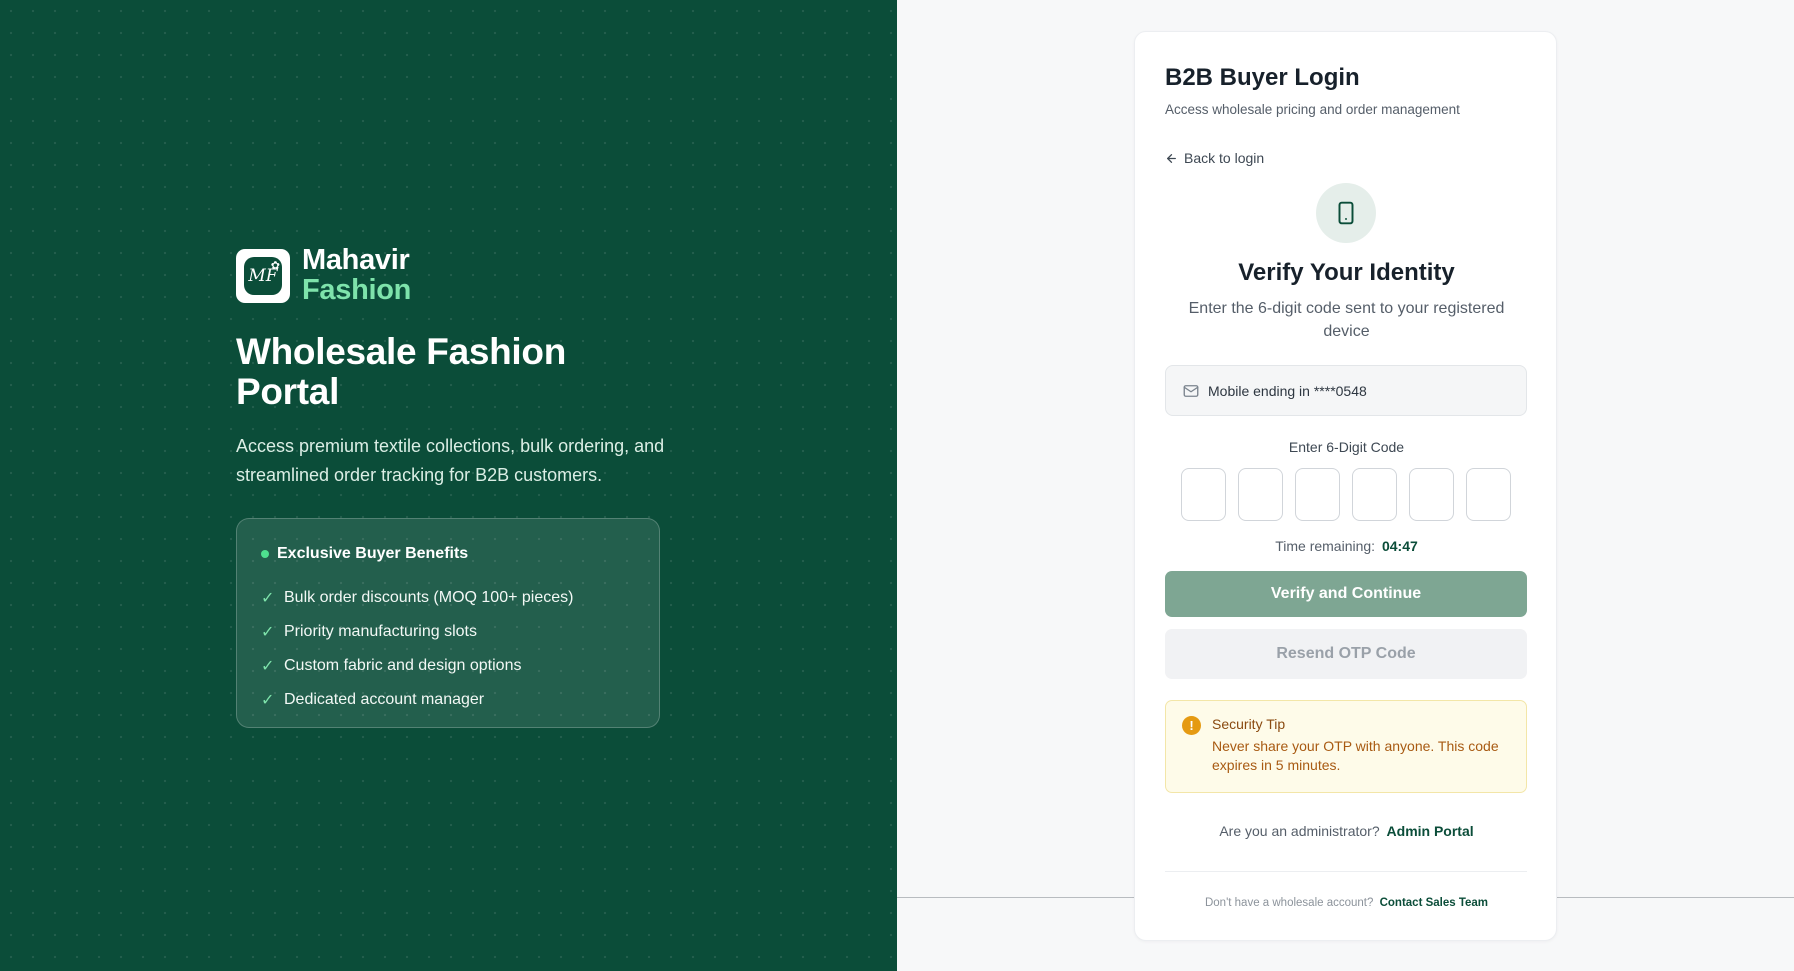  What do you see at coordinates (1191, 390) in the screenshot?
I see `mail-icon` at bounding box center [1191, 390].